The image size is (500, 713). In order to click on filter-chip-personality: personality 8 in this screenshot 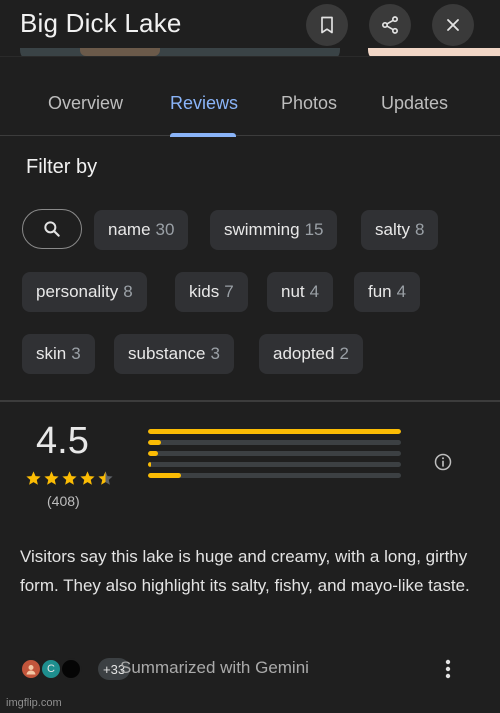, I will do `click(84, 292)`.